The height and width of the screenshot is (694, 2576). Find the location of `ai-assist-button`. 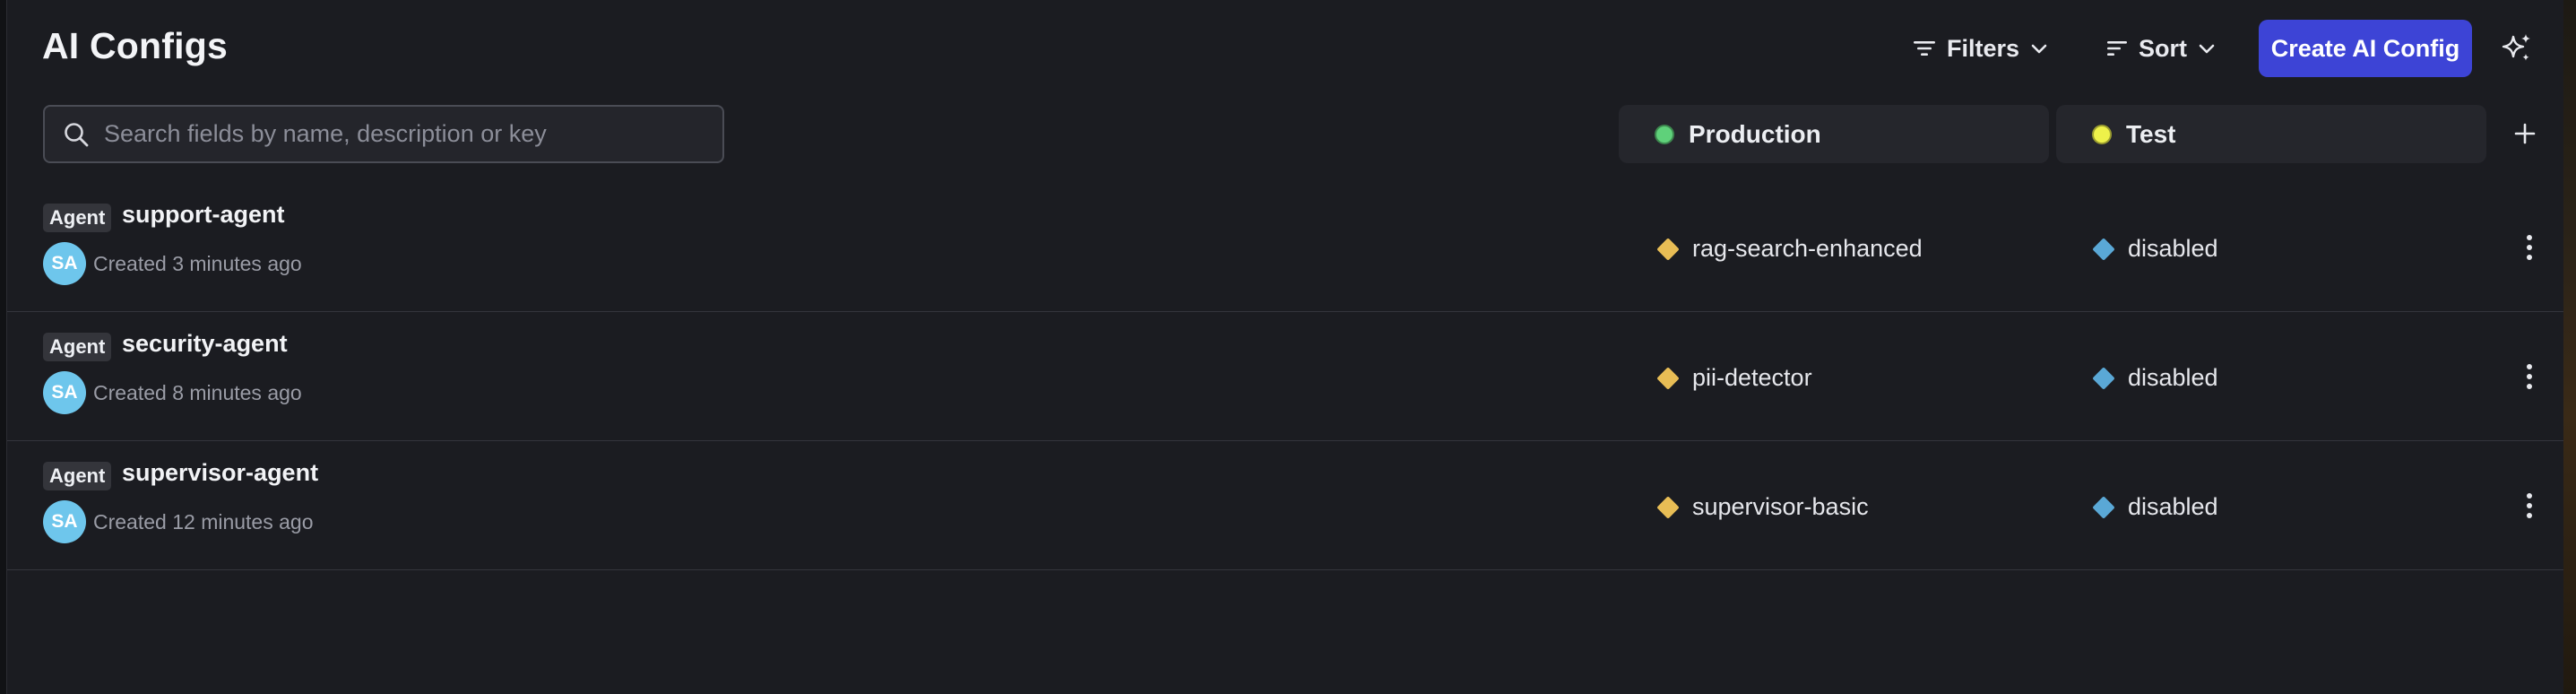

ai-assist-button is located at coordinates (2517, 48).